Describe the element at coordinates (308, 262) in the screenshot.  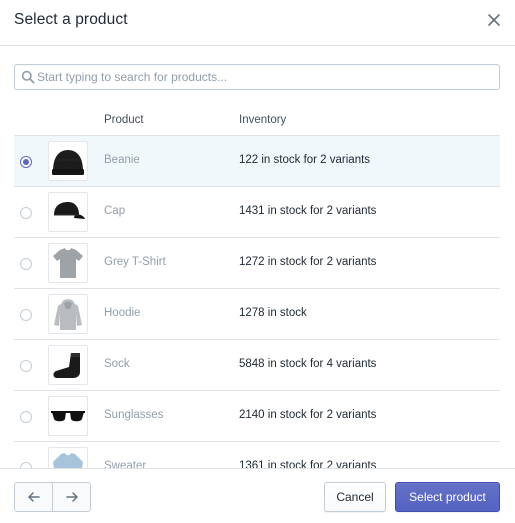
I see `product-inventory: 1272 in stock for 2 variants` at that location.